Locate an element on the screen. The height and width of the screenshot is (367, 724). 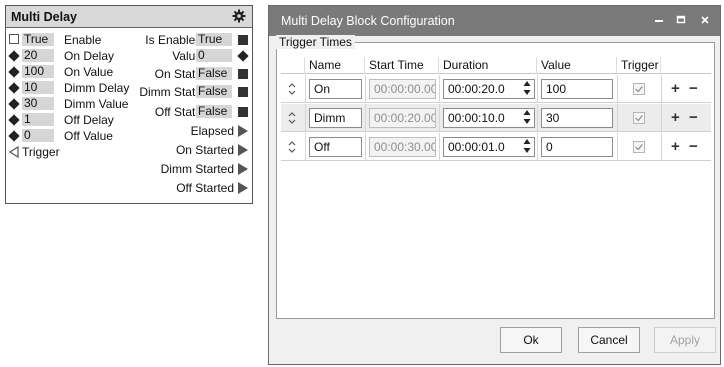
maximize-icon is located at coordinates (681, 20).